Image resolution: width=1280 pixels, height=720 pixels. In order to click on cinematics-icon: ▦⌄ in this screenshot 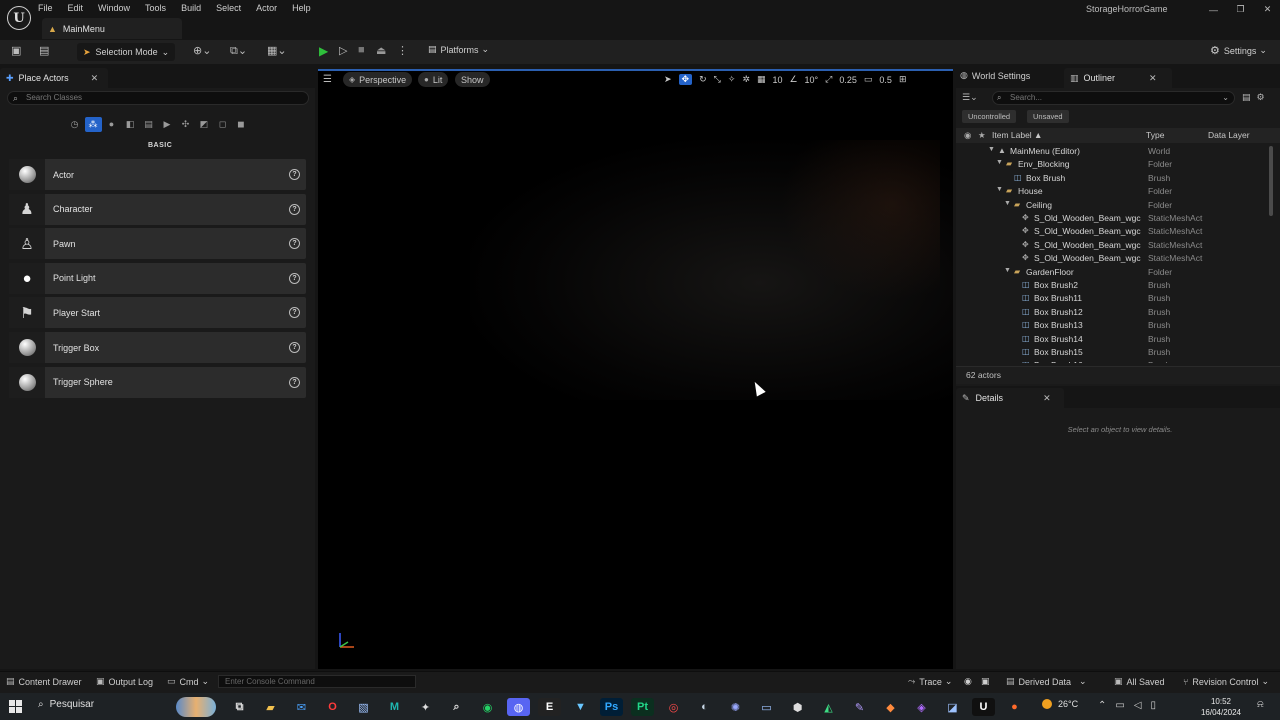, I will do `click(277, 50)`.